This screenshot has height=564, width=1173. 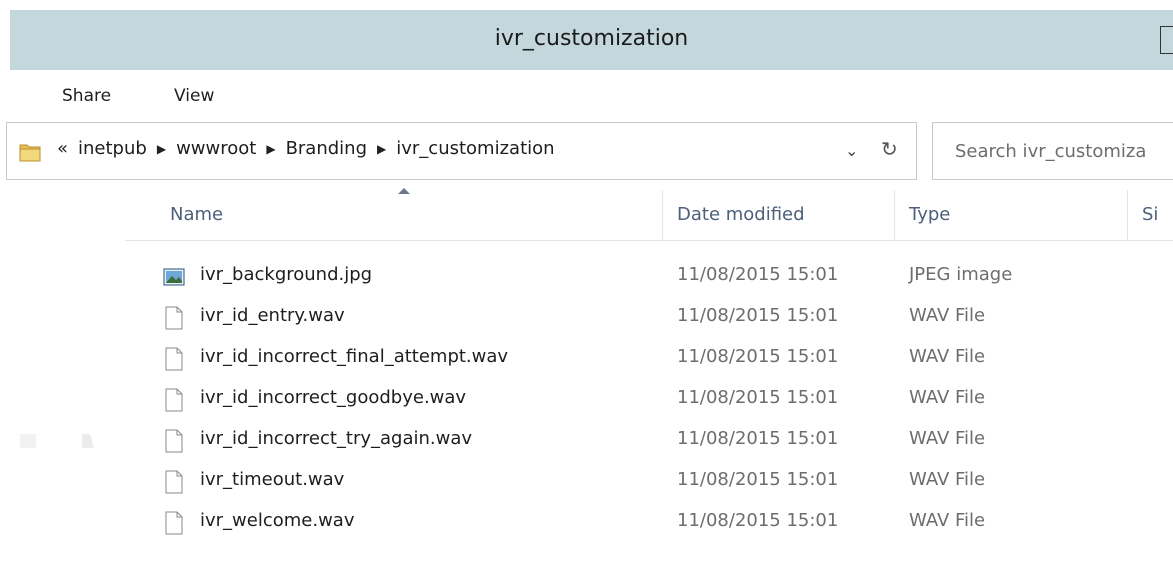 I want to click on folder-icon, so click(x=30, y=153).